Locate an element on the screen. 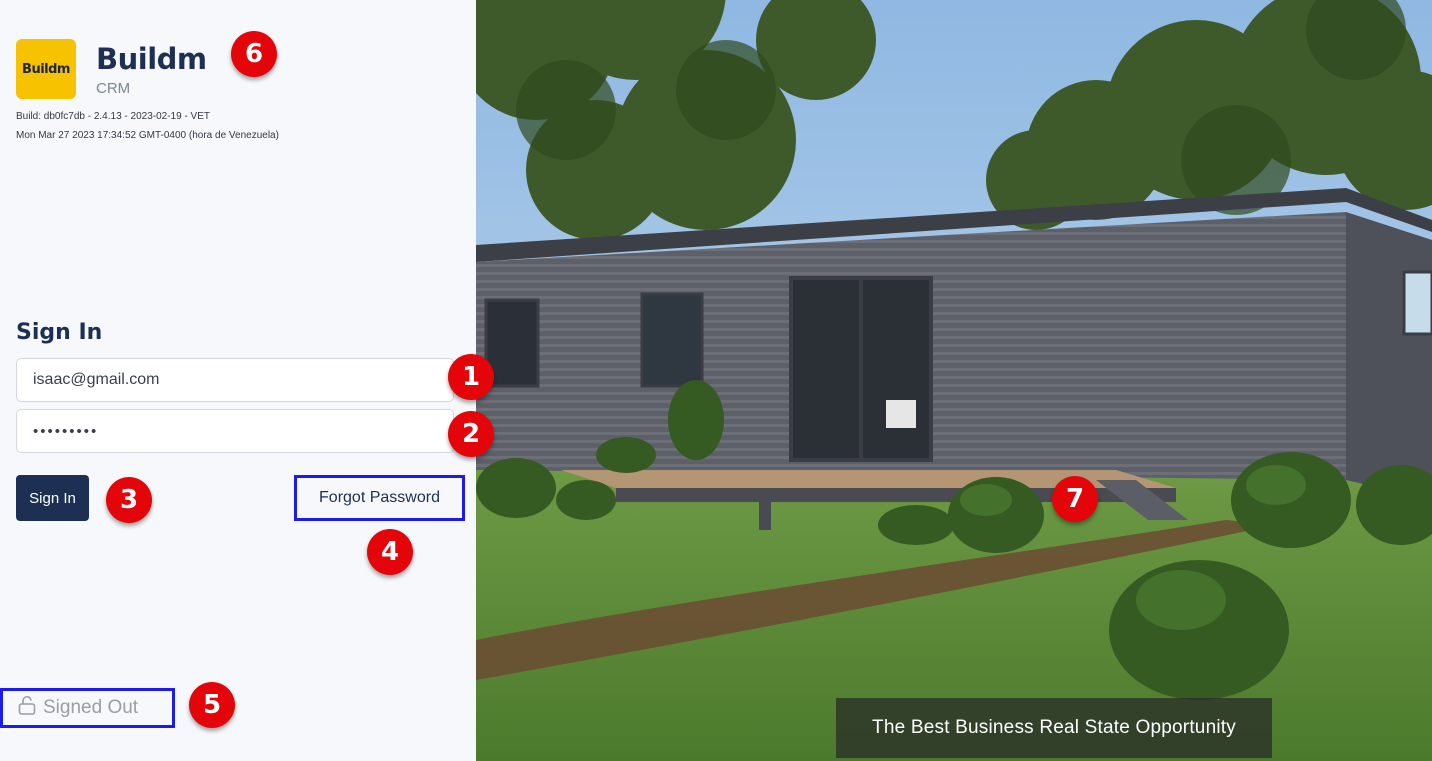 The width and height of the screenshot is (1432, 761). annotation-badge-2: 2 is located at coordinates (471, 434).